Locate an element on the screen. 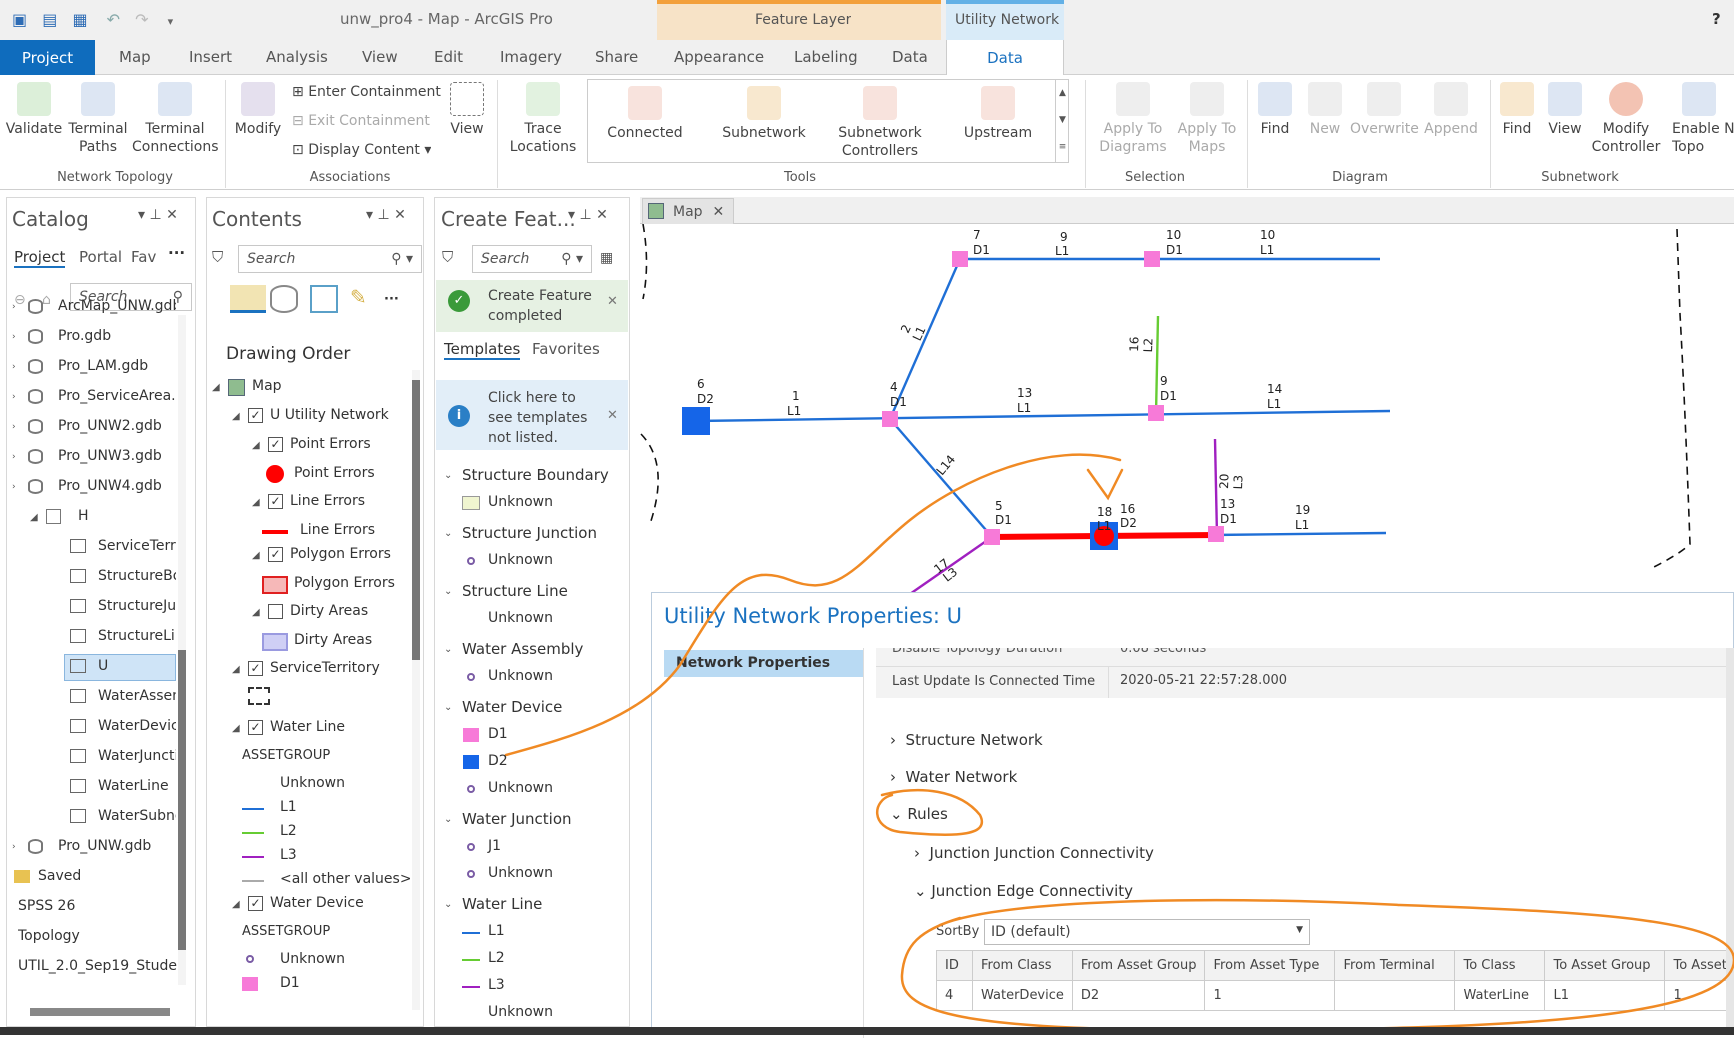 This screenshot has width=1734, height=1038. catalog-item: Pro.gdb is located at coordinates (117, 336).